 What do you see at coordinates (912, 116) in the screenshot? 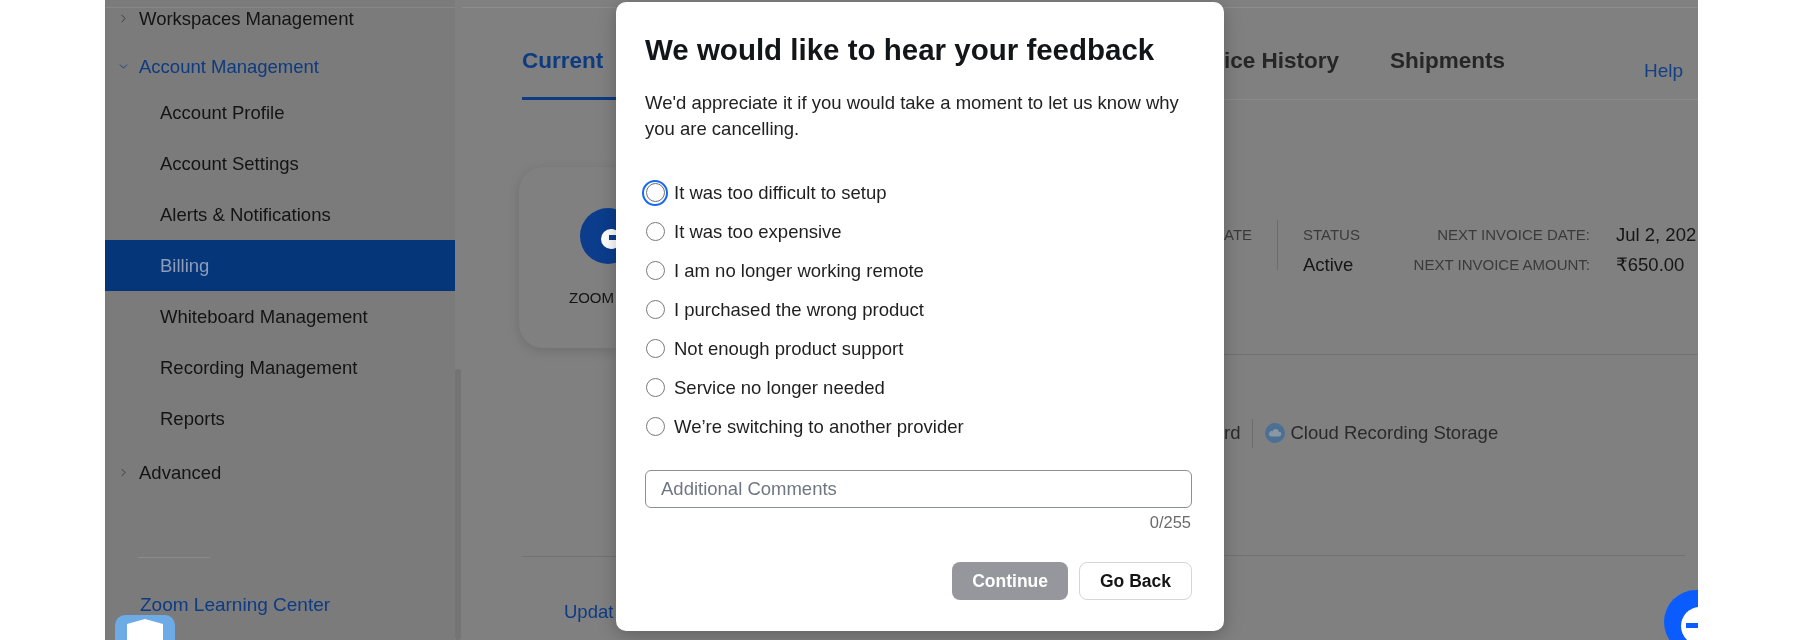
I see `dialog-description: We'd appreciate it if you would take a moment to let us know why you are cancelling.` at bounding box center [912, 116].